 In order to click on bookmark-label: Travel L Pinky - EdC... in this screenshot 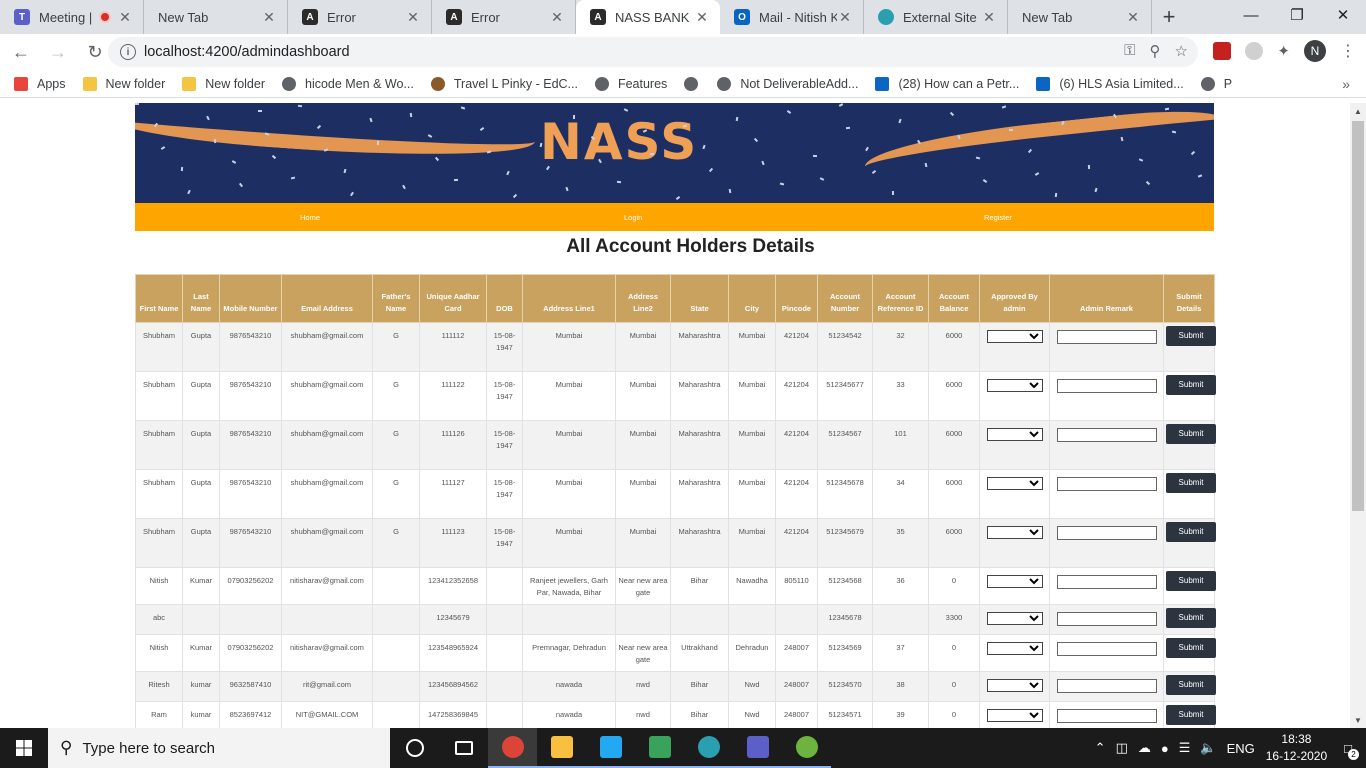, I will do `click(516, 84)`.